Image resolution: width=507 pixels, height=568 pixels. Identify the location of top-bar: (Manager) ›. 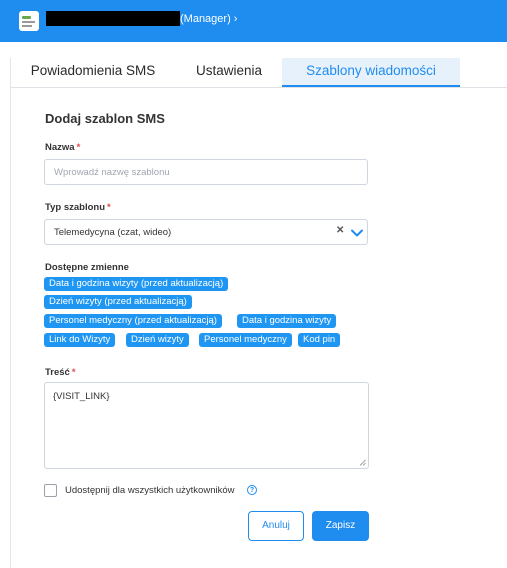
(253, 21).